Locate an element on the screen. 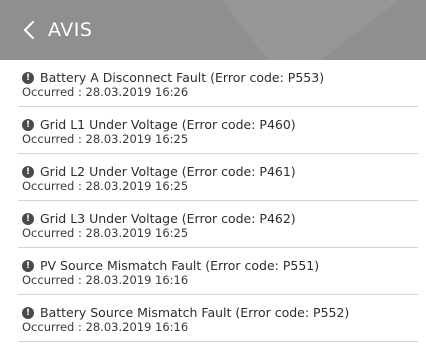 The width and height of the screenshot is (426, 347). alert-message: Grid L1 Under Voltage (Error code: P460) is located at coordinates (168, 124).